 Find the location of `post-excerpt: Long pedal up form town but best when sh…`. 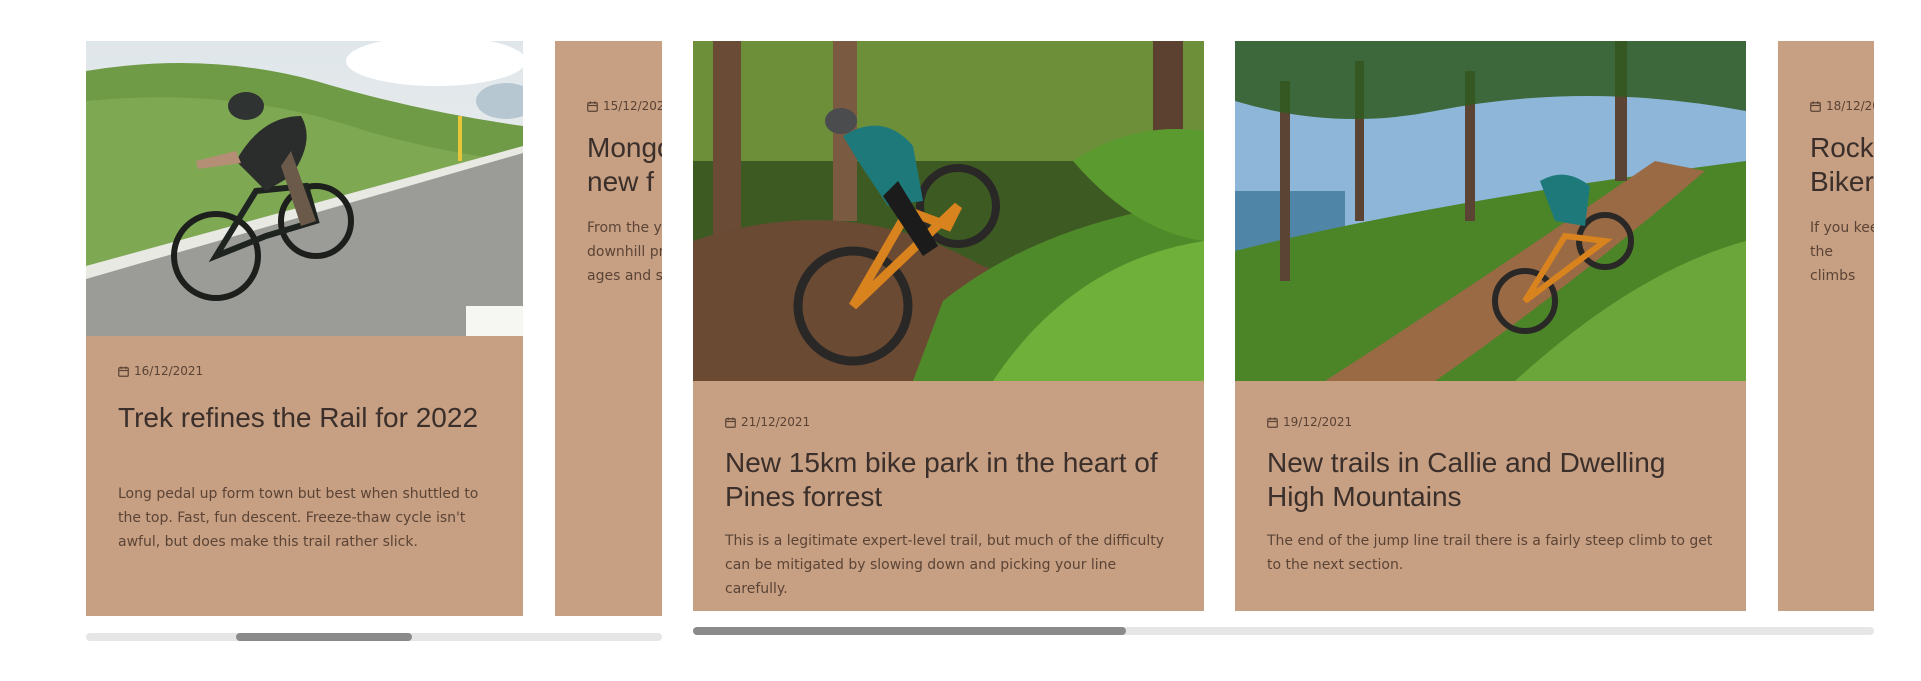

post-excerpt: Long pedal up form town but best when sh… is located at coordinates (298, 518).